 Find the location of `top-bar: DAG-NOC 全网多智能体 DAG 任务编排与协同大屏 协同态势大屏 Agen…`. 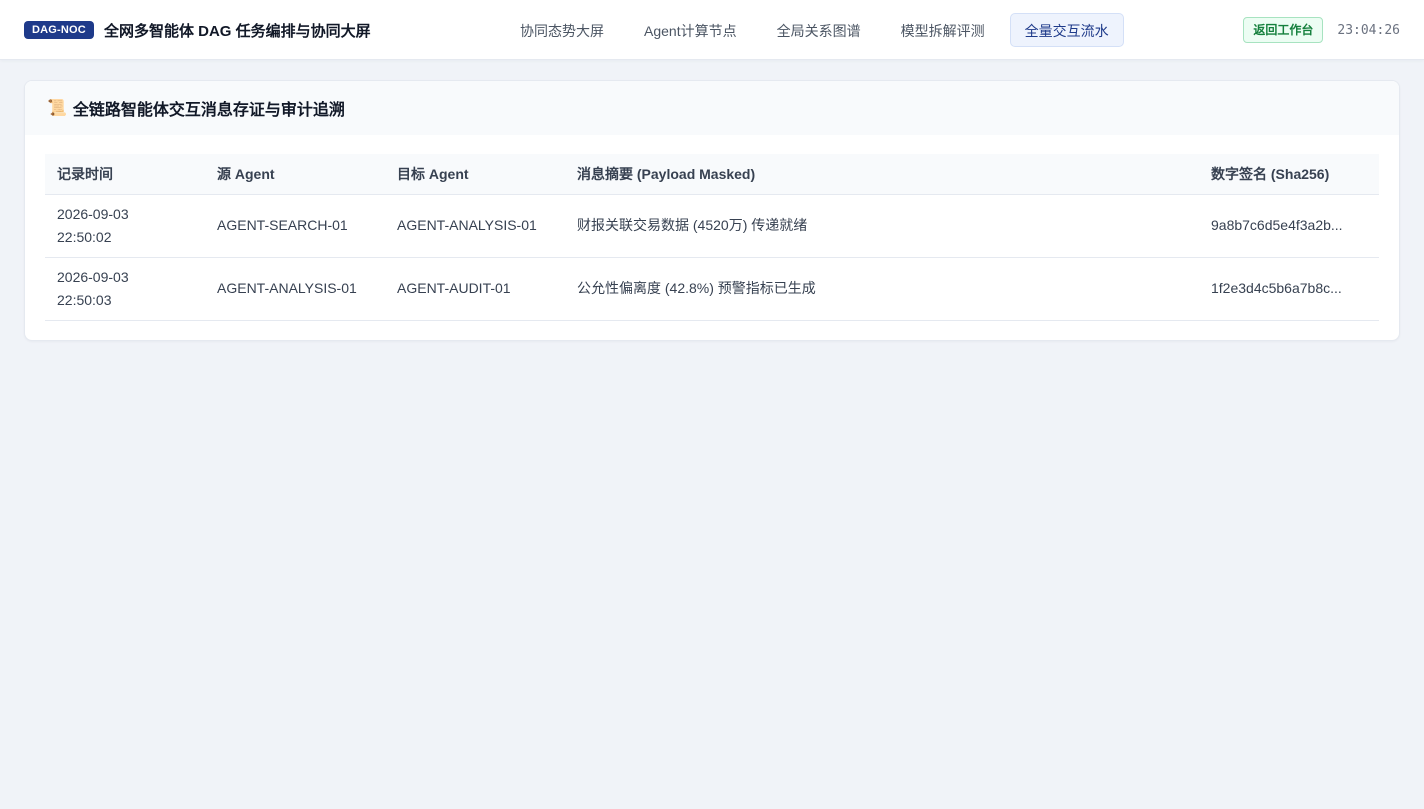

top-bar: DAG-NOC 全网多智能体 DAG 任务编排与协同大屏 协同态势大屏 Agen… is located at coordinates (712, 30).